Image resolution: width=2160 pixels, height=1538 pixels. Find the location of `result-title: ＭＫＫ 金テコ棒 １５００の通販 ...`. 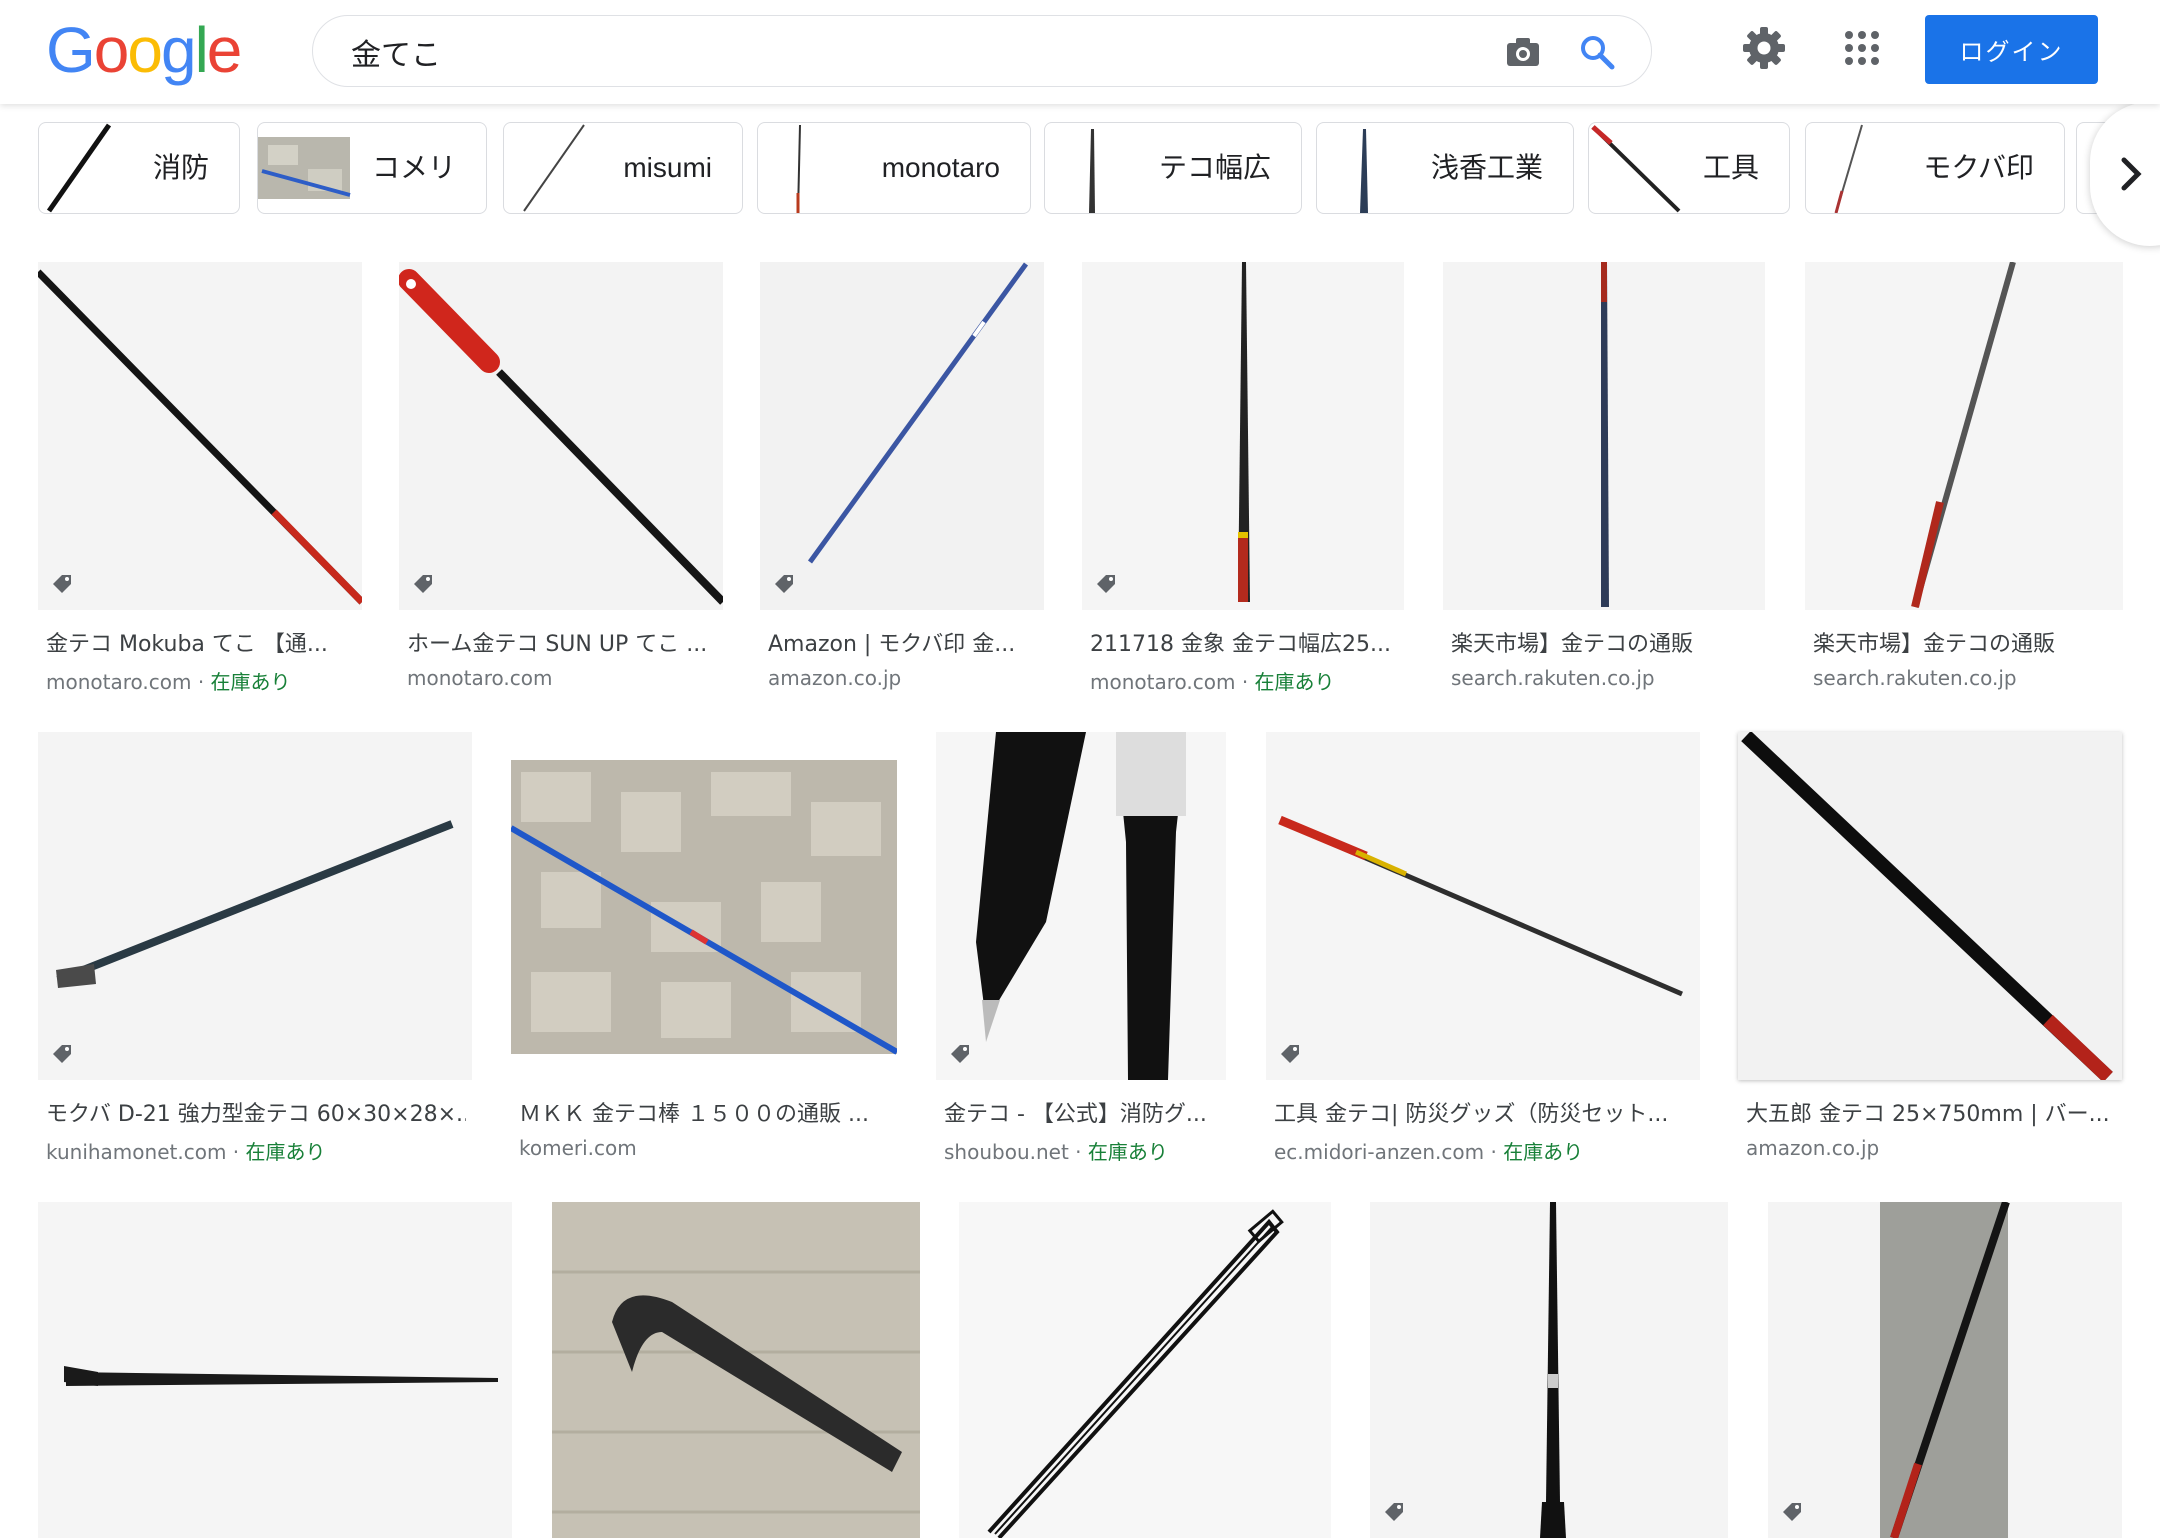

result-title: ＭＫＫ 金テコ棒 １５００の通販 ... is located at coordinates (709, 1112).